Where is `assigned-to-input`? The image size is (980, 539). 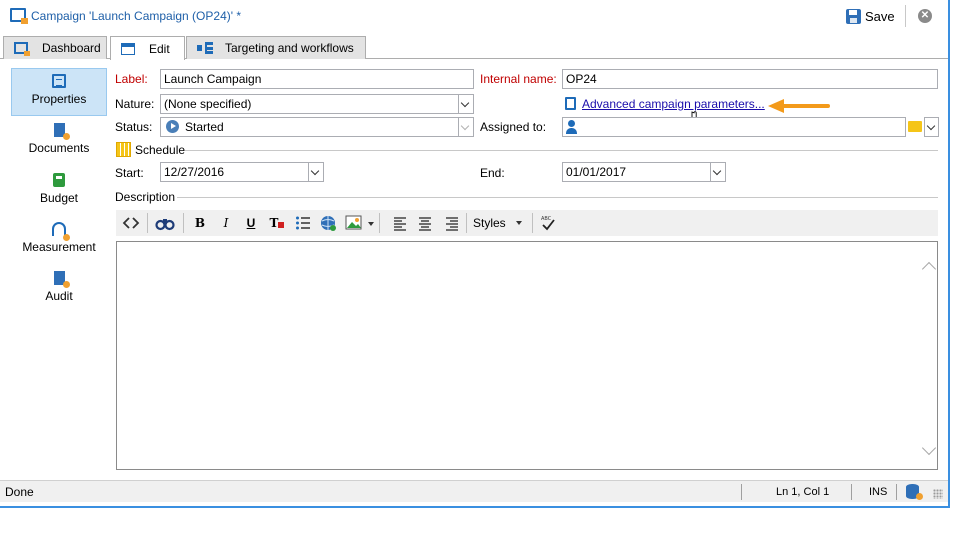
assigned-to-input is located at coordinates (734, 127).